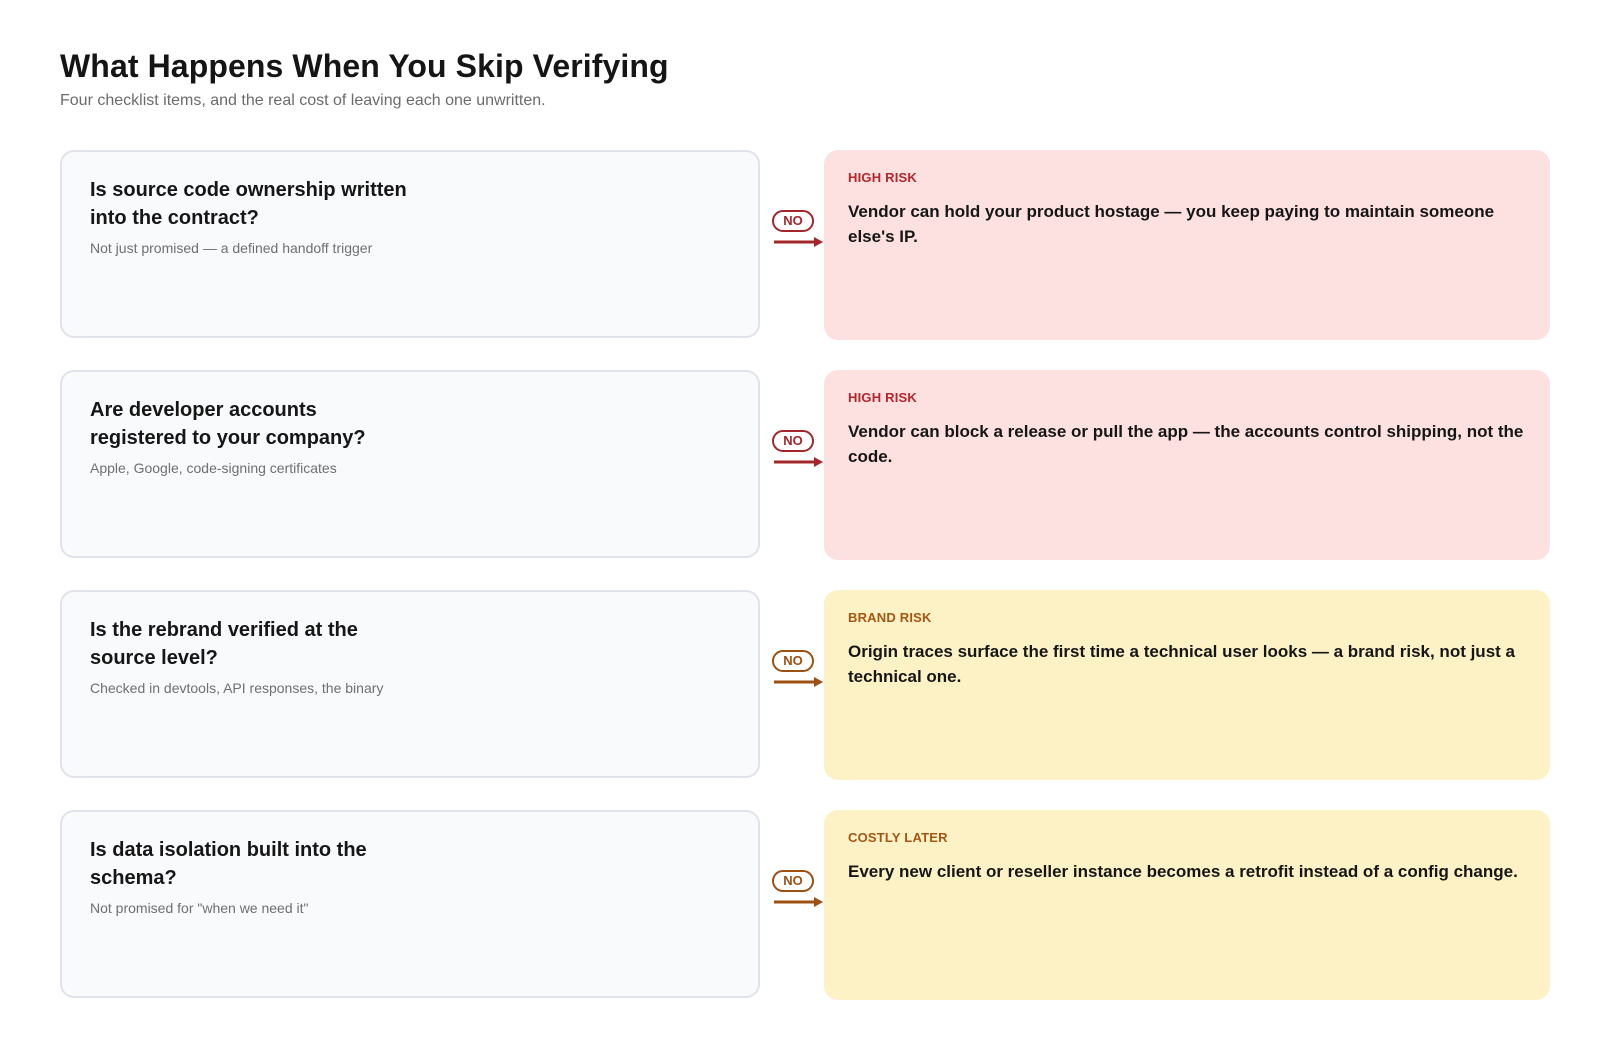 Image resolution: width=1600 pixels, height=1060 pixels. Describe the element at coordinates (898, 837) in the screenshot. I see `risk-label: COSTLY LATER` at that location.